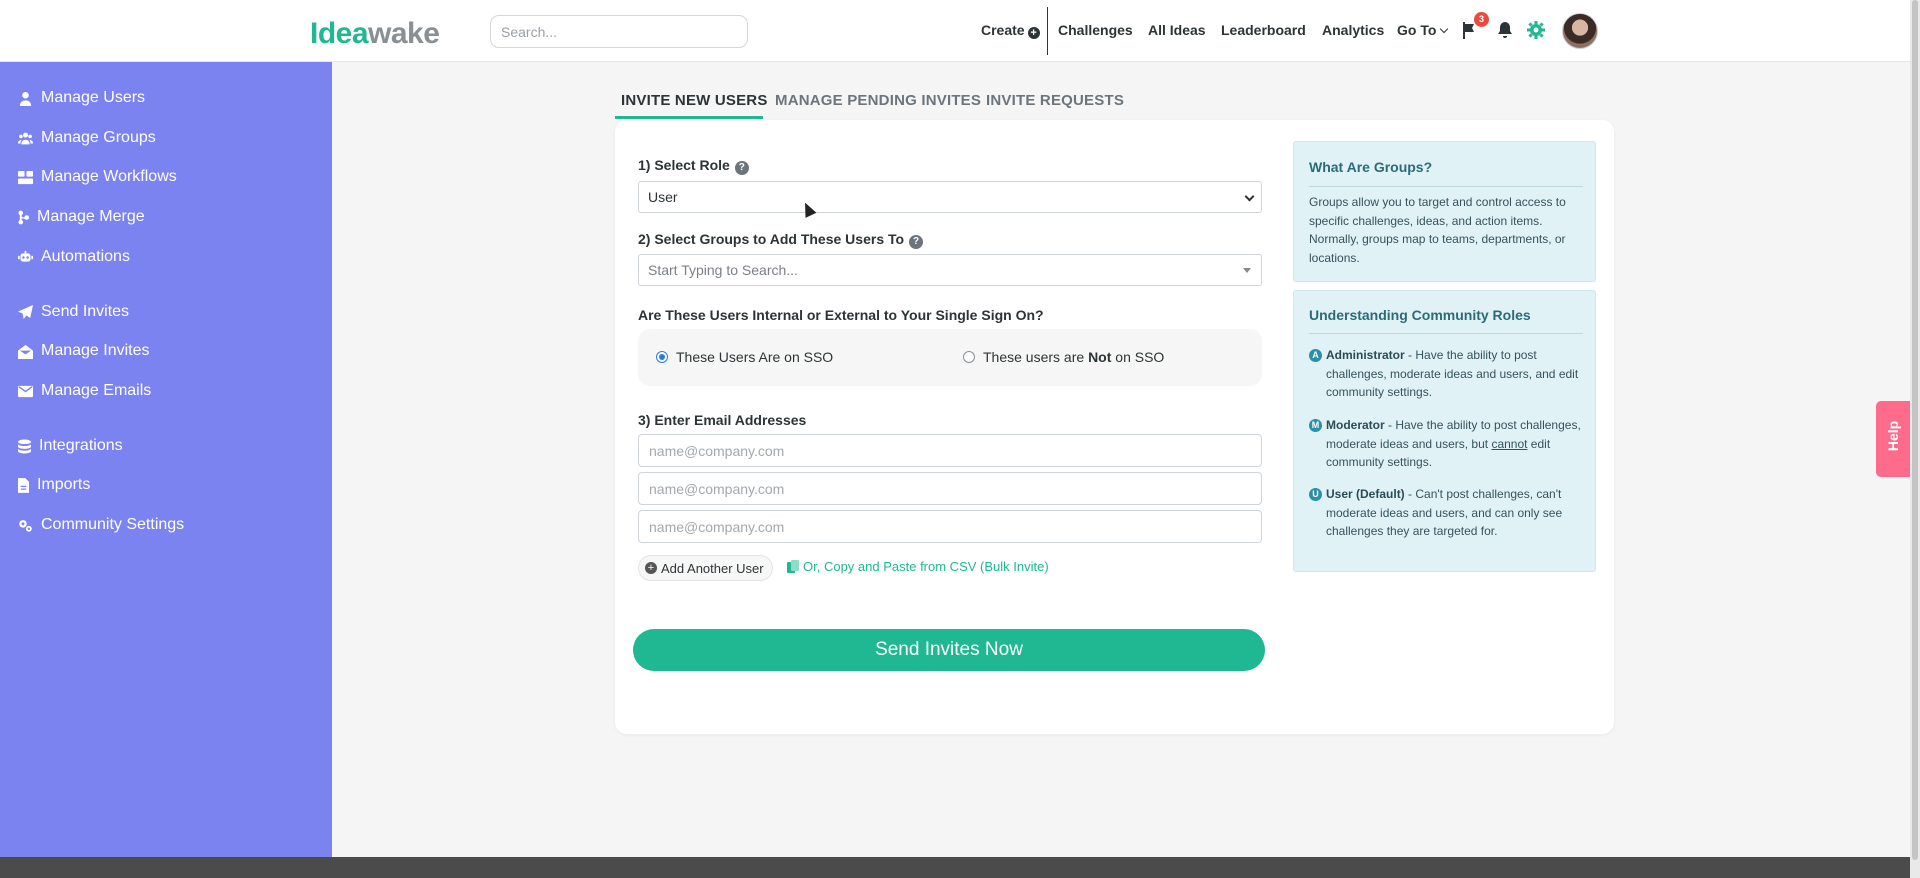 The height and width of the screenshot is (878, 1920). What do you see at coordinates (85, 256) in the screenshot?
I see `sidebar-item-label: Automations` at bounding box center [85, 256].